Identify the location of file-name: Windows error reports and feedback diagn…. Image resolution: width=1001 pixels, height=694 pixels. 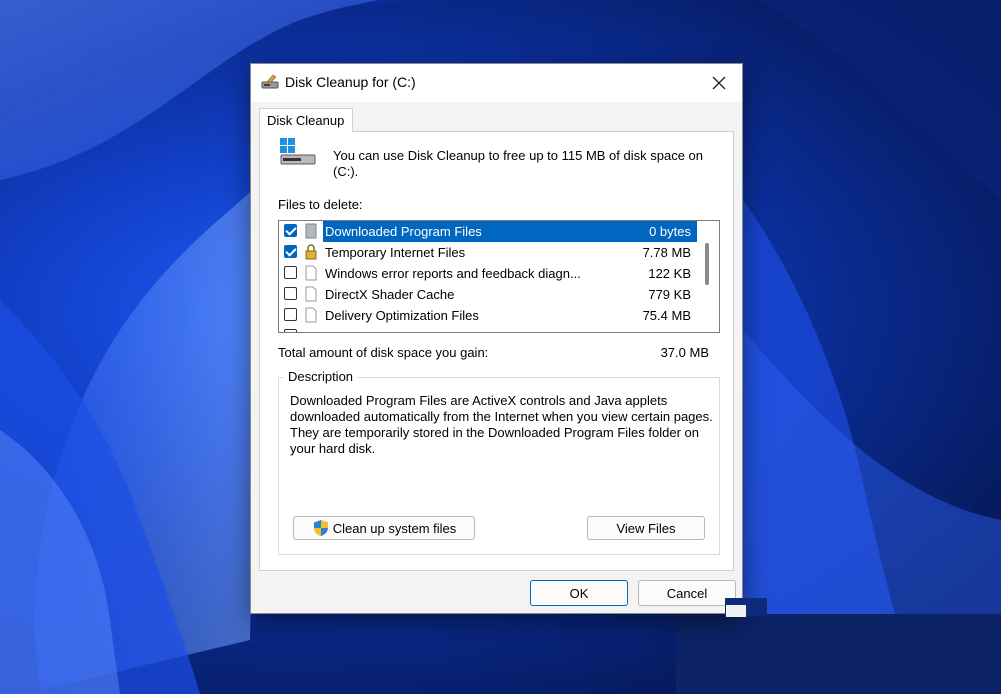
(453, 273).